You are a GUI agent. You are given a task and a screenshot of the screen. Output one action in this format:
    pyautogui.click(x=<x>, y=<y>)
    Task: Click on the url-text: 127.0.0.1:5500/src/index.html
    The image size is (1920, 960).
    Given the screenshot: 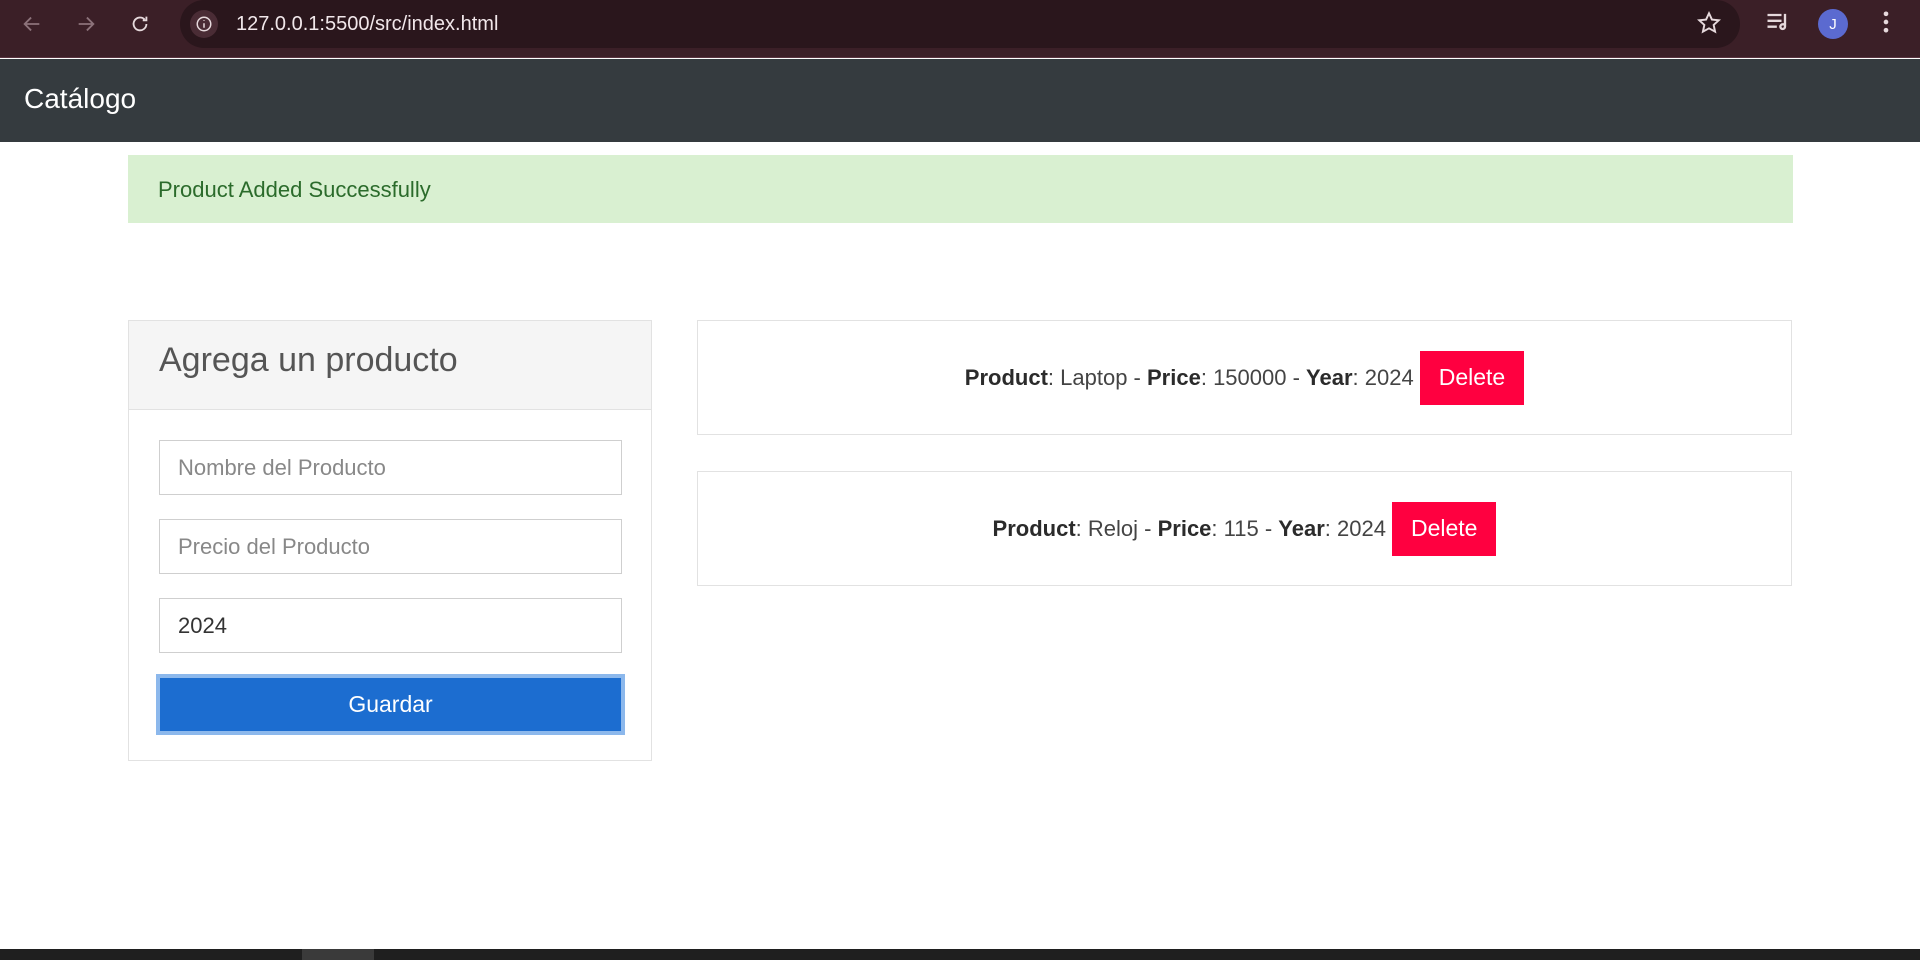 What is the action you would take?
    pyautogui.click(x=367, y=24)
    